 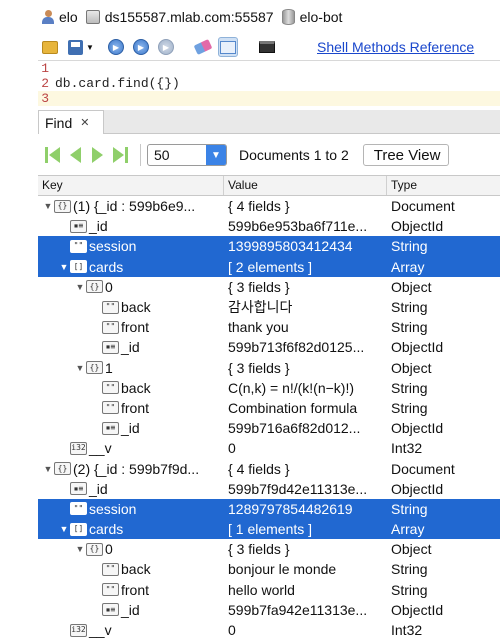 I want to click on table-row: ▼{} 1{ 3 fields } Object, so click(x=269, y=368).